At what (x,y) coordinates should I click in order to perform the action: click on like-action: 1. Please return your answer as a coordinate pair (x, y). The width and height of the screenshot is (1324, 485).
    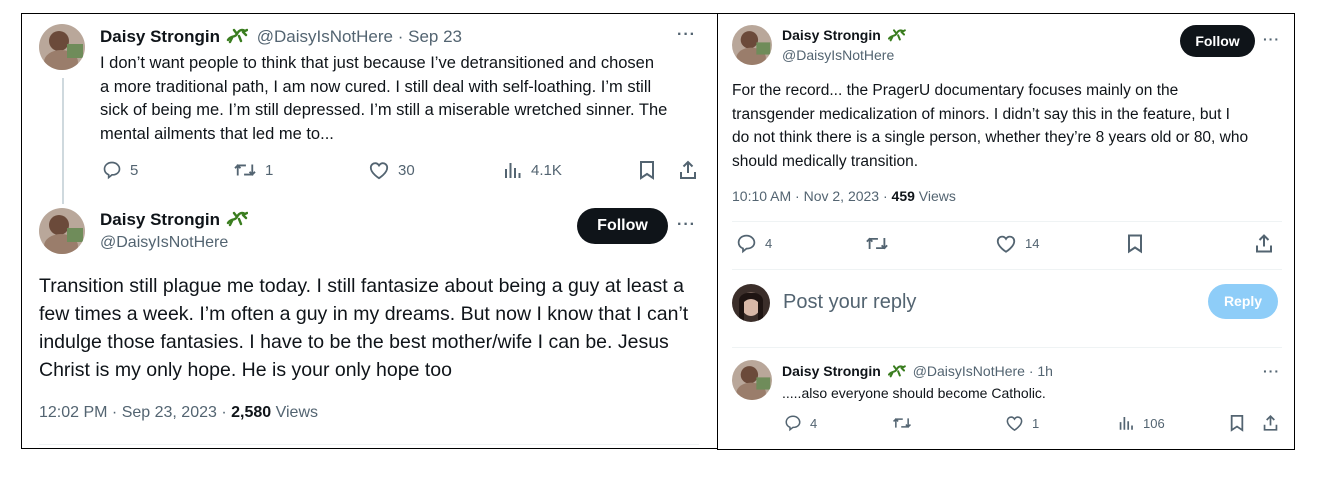
    Looking at the image, I should click on (1022, 423).